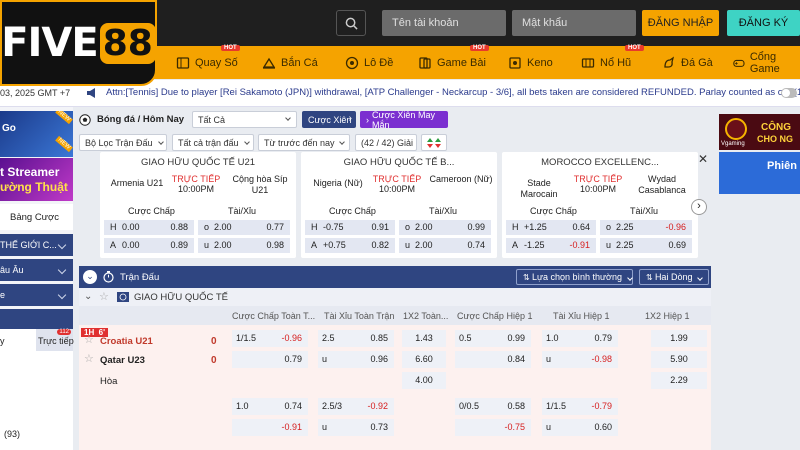  What do you see at coordinates (759, 173) in the screenshot?
I see `promo-banner: Phiên` at bounding box center [759, 173].